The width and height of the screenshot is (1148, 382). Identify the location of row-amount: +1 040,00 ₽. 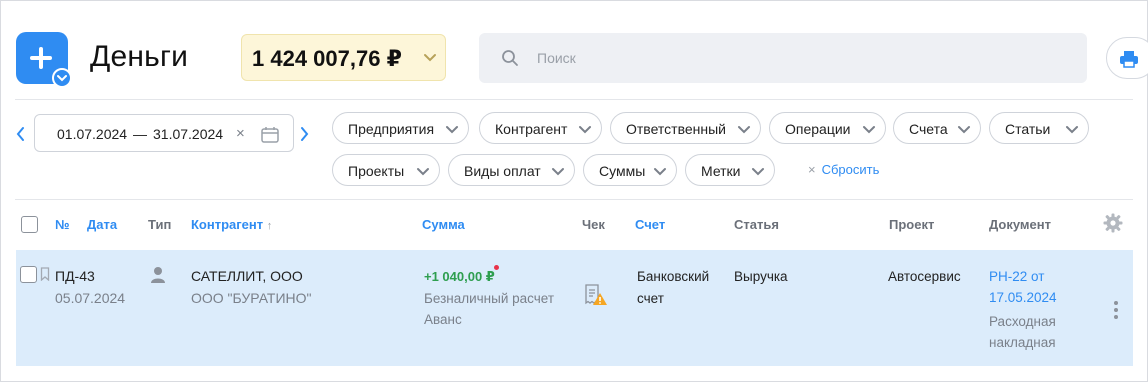
(459, 276).